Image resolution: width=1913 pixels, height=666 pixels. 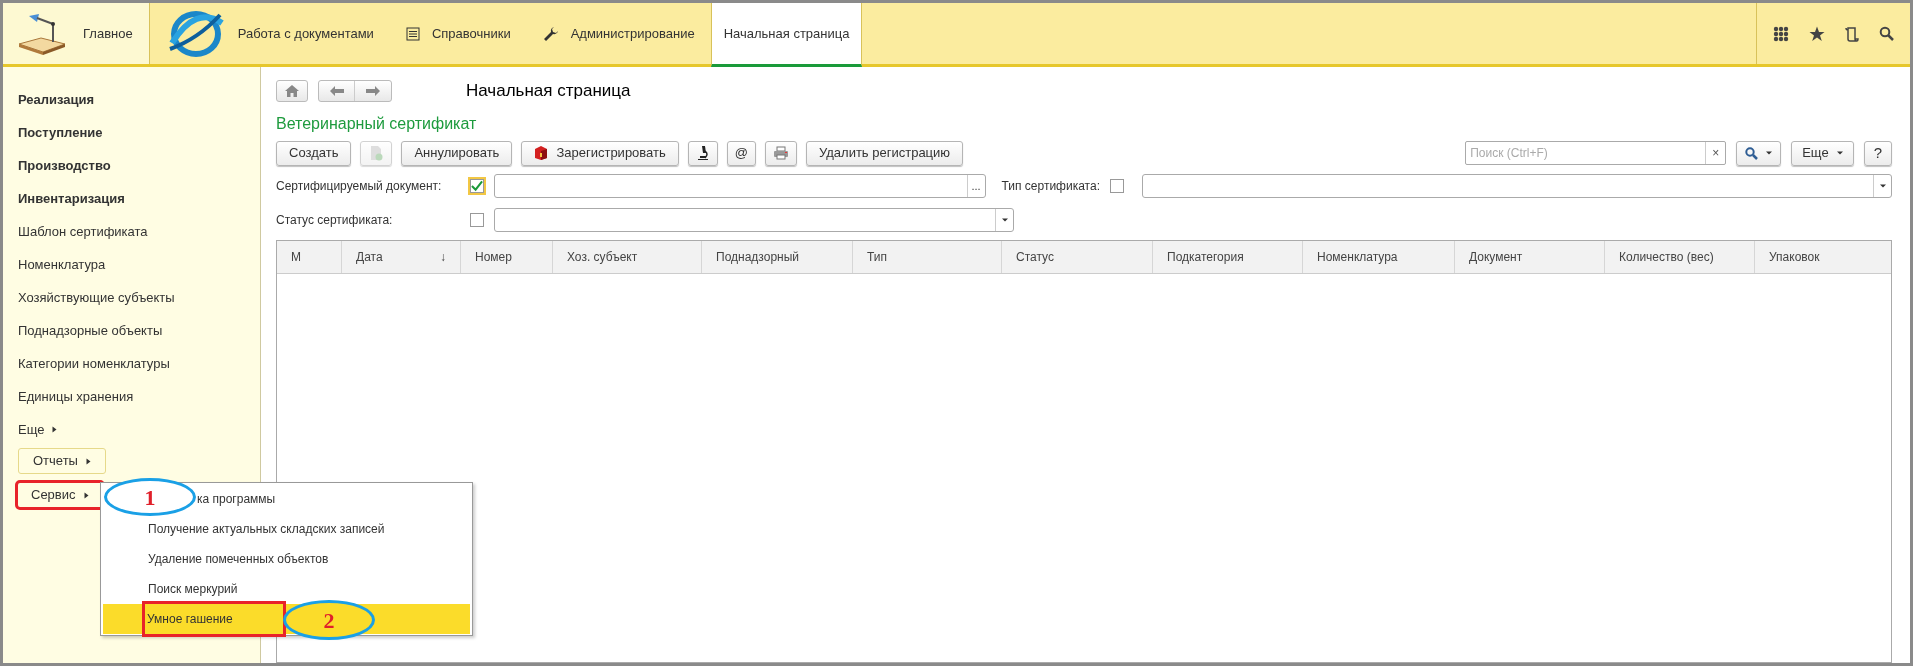 I want to click on menu-button: Сервис, so click(x=60, y=495).